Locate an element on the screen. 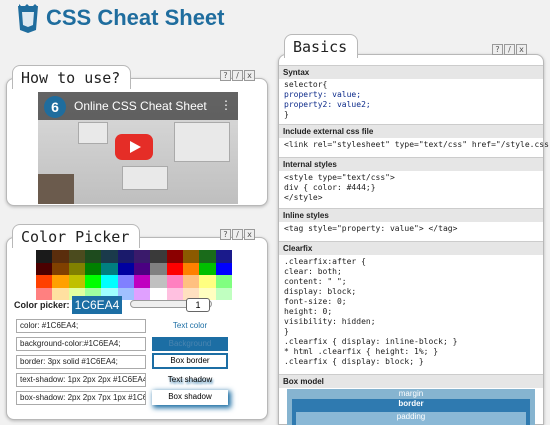 The image size is (550, 425). howto-window-controls: ? / x is located at coordinates (237, 75).